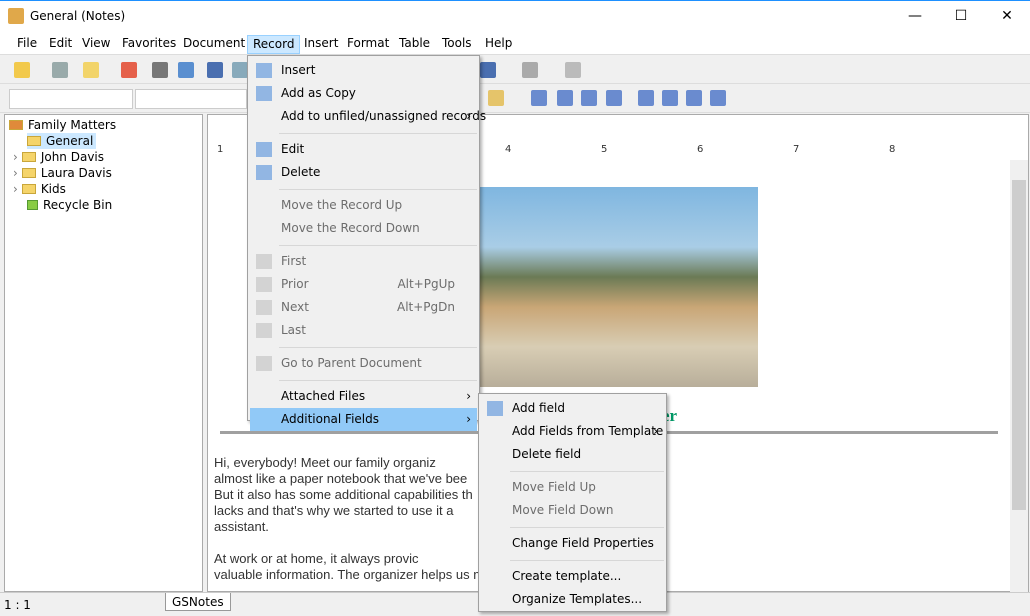 The width and height of the screenshot is (1030, 616). Describe the element at coordinates (425, 307) in the screenshot. I see `menu-item-shortcut: Alt+PgDn` at that location.